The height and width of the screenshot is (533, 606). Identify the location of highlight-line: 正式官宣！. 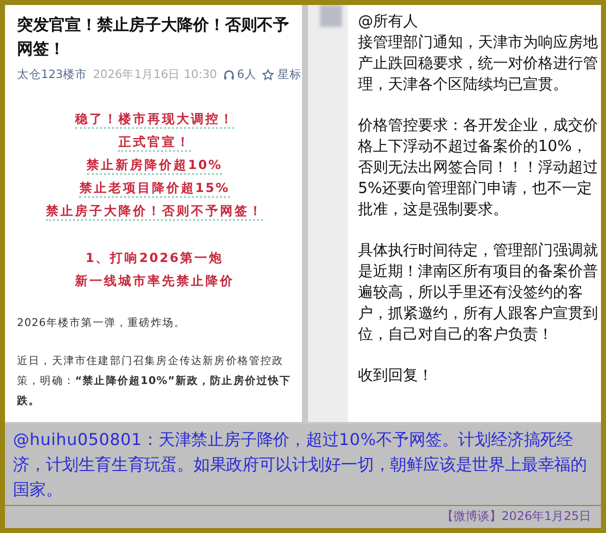
(154, 142).